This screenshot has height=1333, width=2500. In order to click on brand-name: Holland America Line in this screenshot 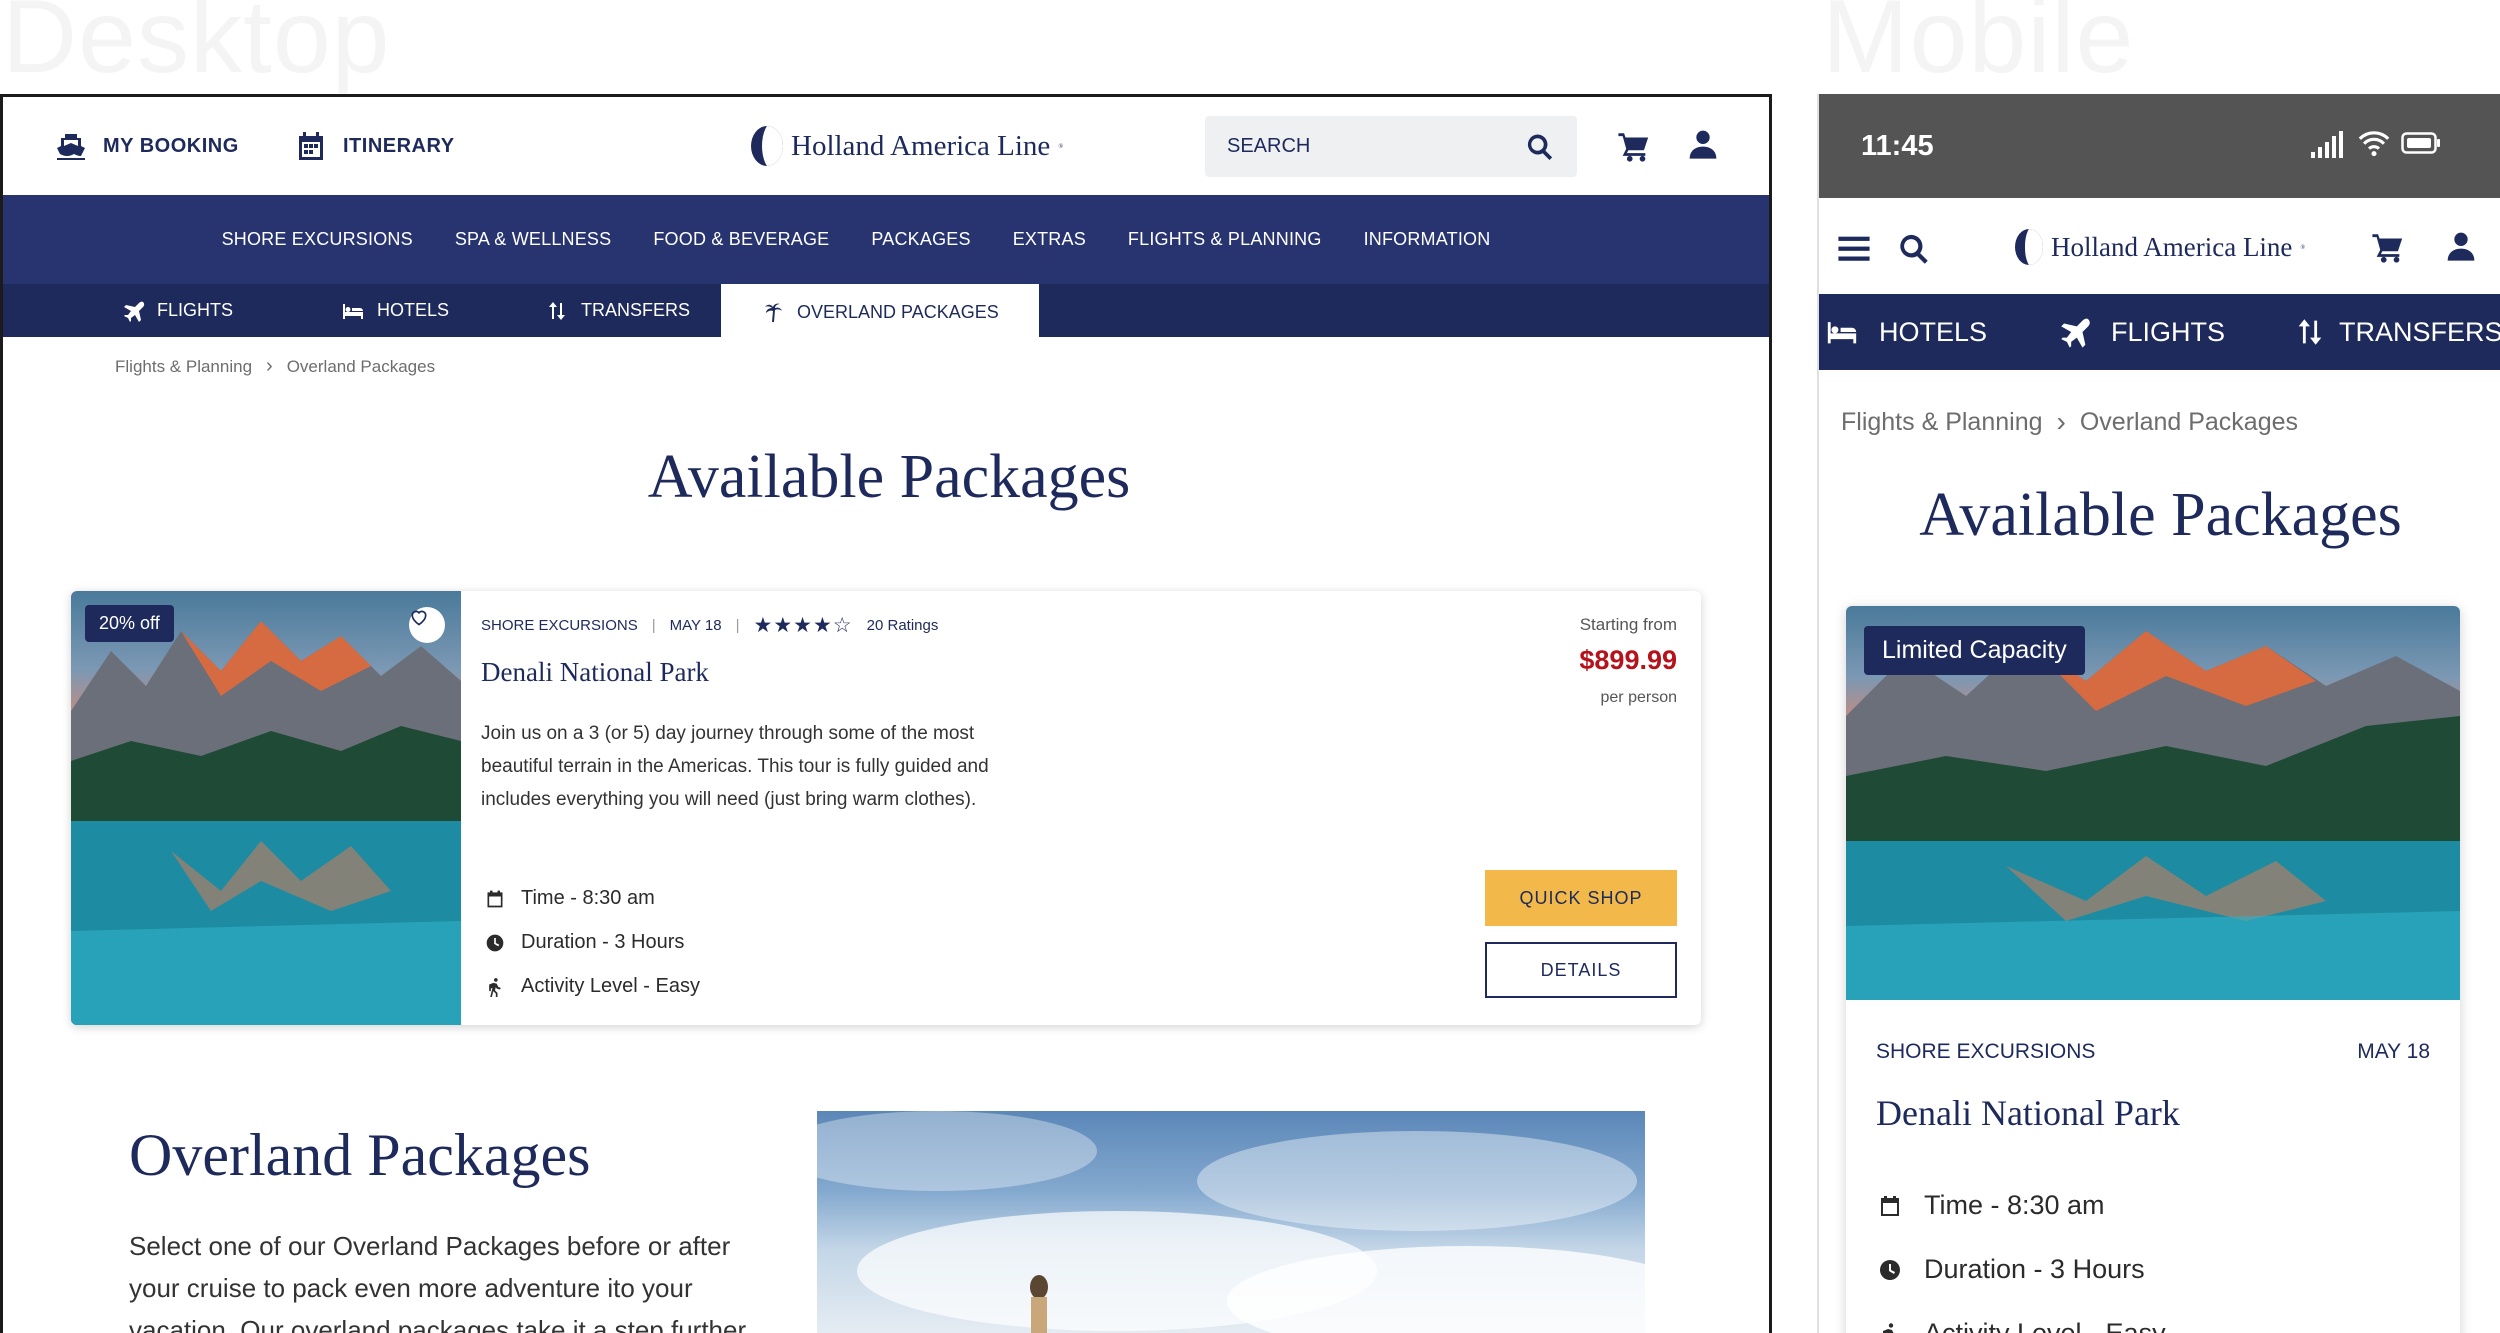, I will do `click(921, 145)`.